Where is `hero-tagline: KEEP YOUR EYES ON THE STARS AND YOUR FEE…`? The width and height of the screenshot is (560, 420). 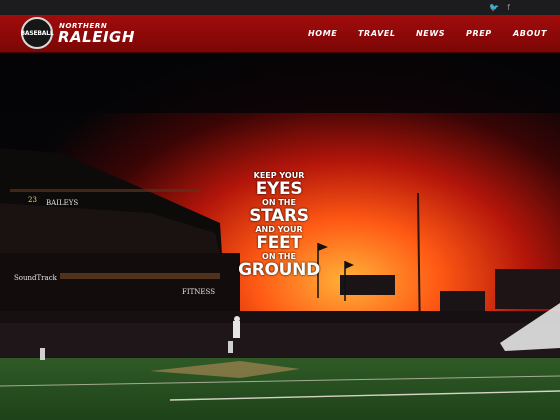
hero-tagline: KEEP YOUR EYES ON THE STARS AND YOUR FEE… is located at coordinates (279, 225).